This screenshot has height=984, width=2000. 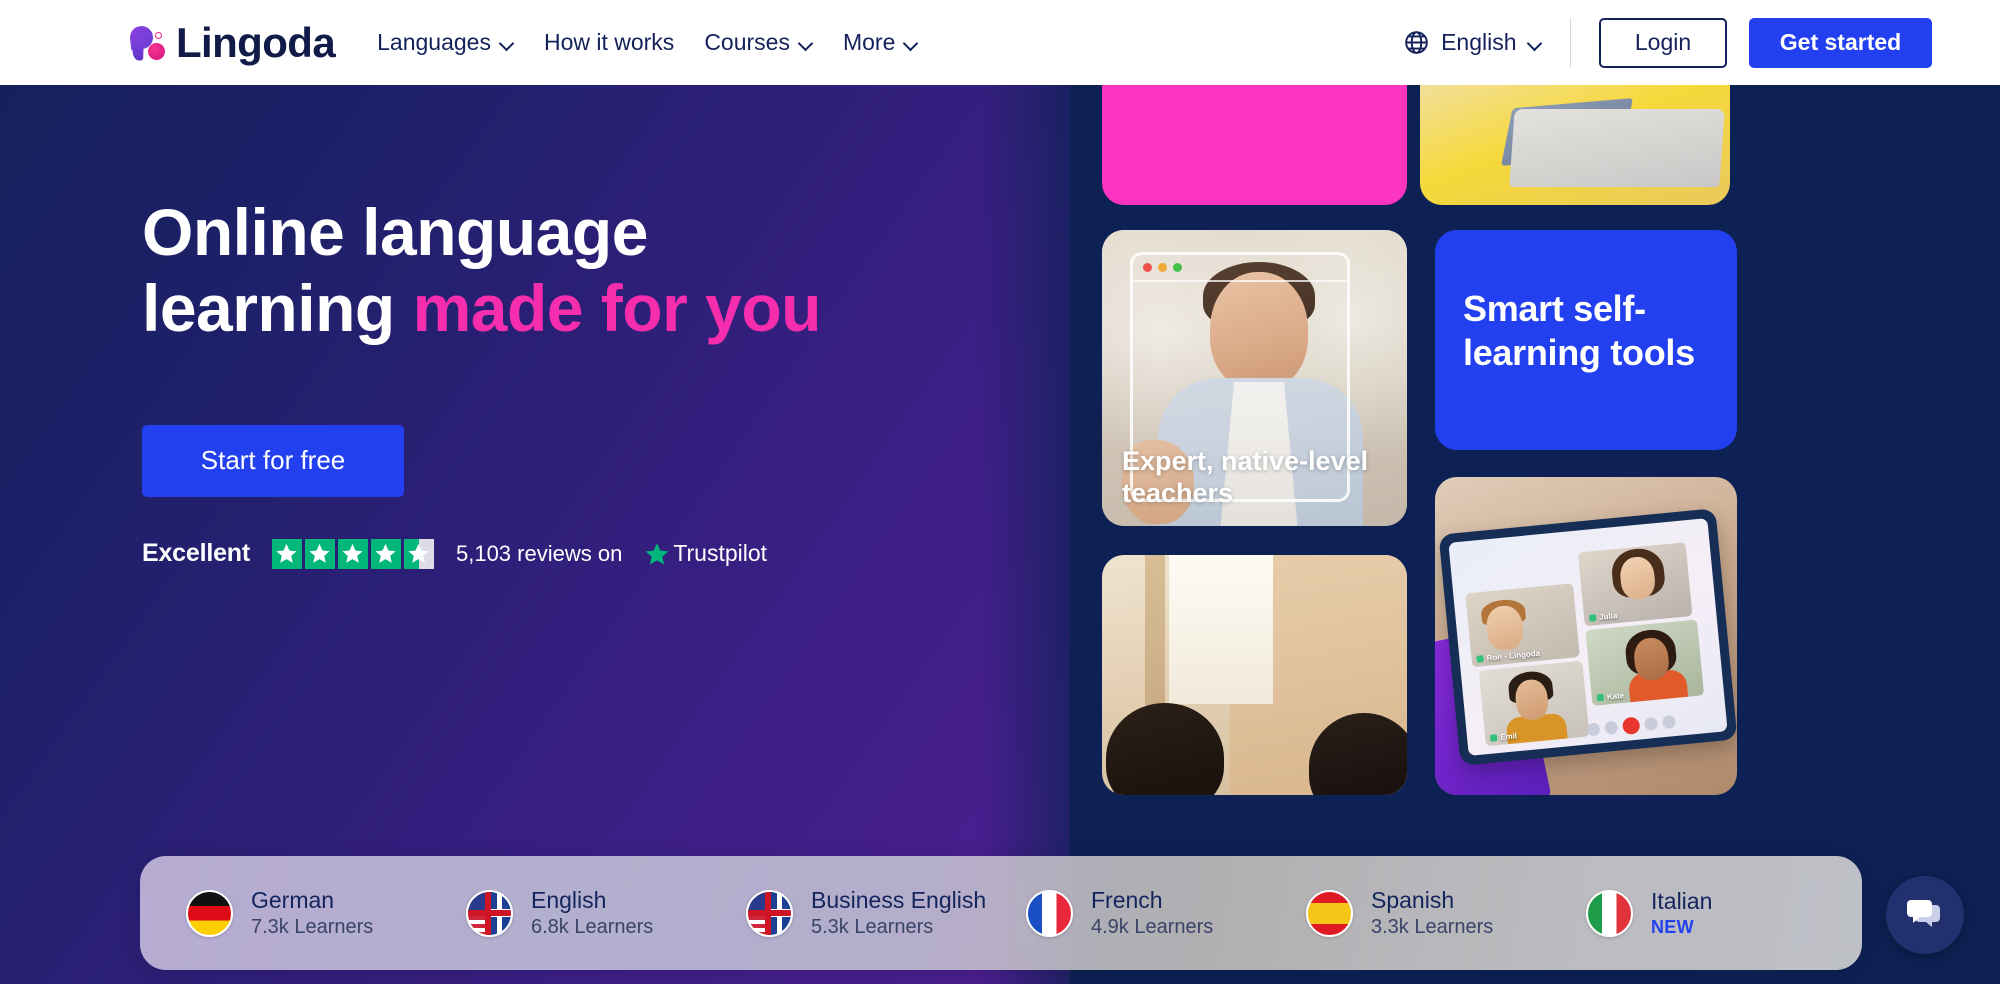 What do you see at coordinates (1726, 912) in the screenshot?
I see `language-item-italian: Italian NEW` at bounding box center [1726, 912].